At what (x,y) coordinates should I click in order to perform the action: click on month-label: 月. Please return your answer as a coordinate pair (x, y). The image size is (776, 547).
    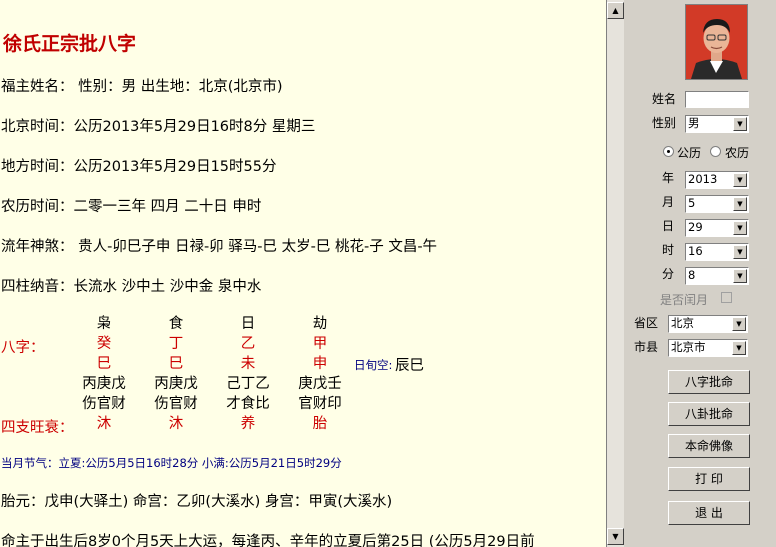
    Looking at the image, I should click on (667, 202).